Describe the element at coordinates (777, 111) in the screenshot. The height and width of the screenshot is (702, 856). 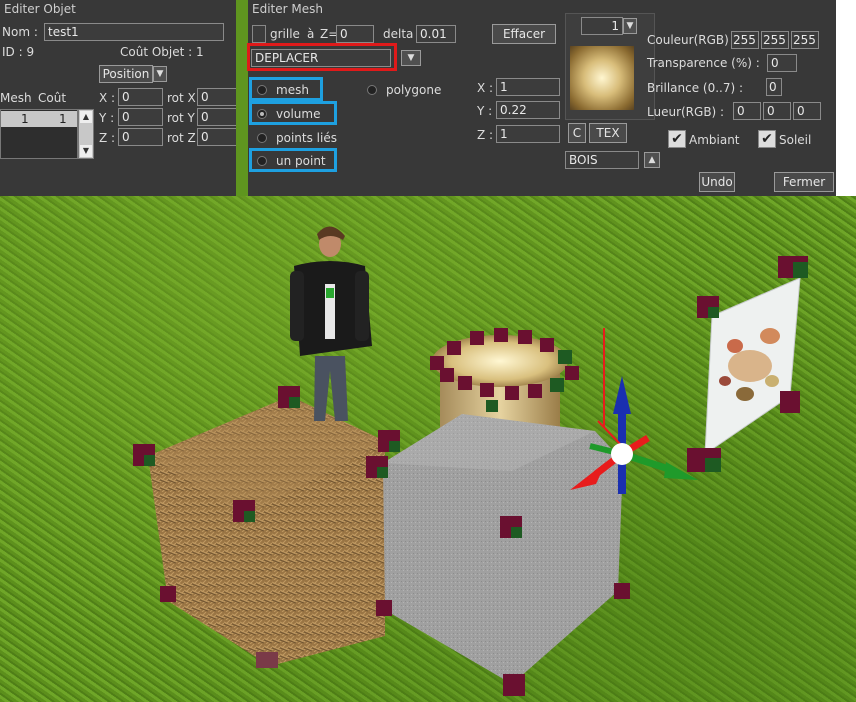
I see `lueur-g-field: 0` at that location.